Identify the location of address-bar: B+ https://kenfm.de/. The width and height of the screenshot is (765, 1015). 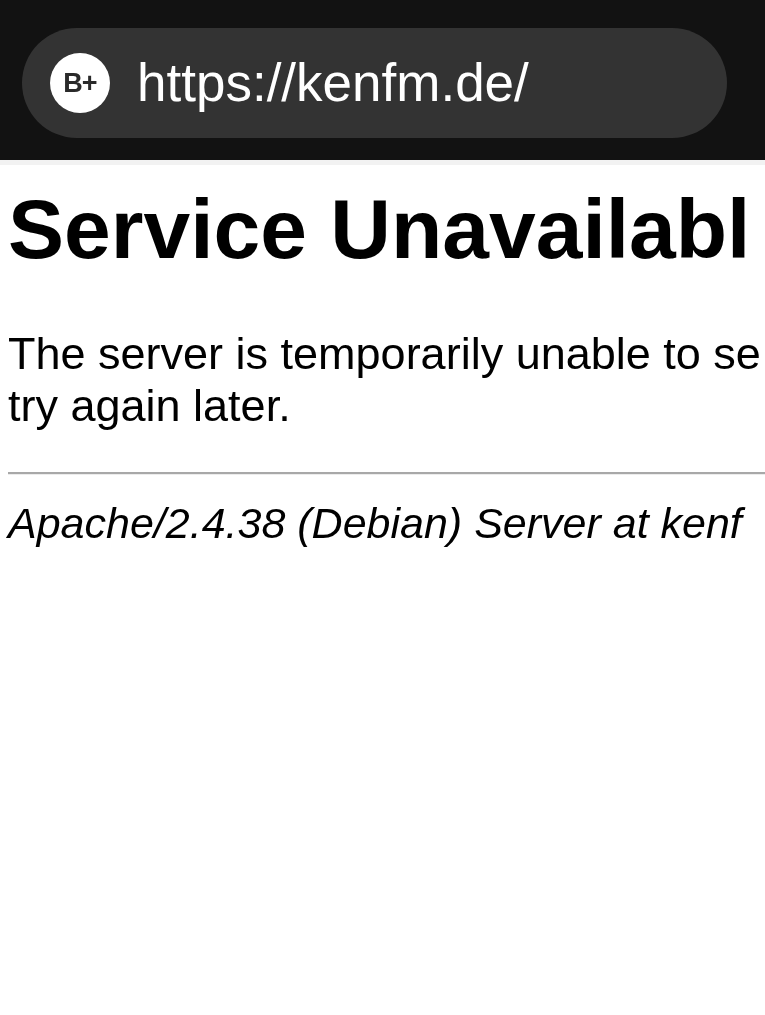
(374, 83).